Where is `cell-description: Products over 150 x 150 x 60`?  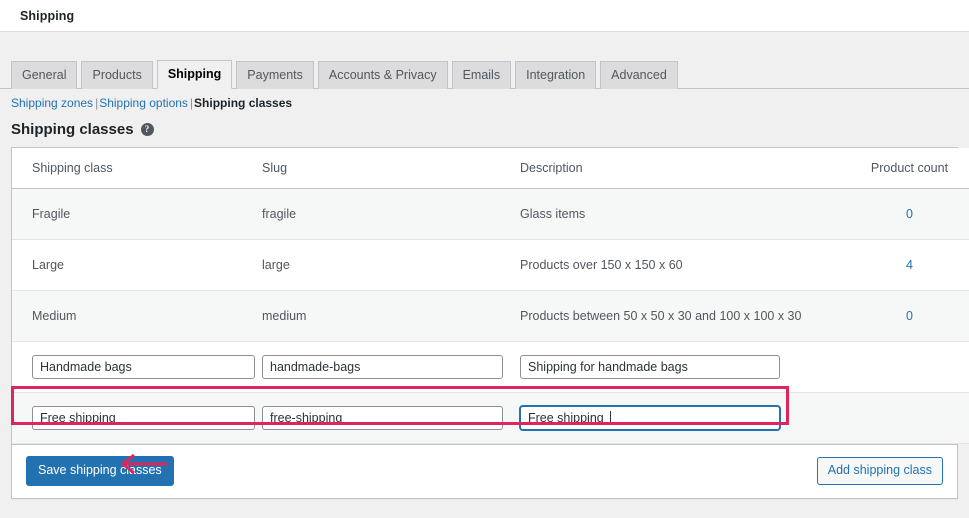
cell-description: Products over 150 x 150 x 60 is located at coordinates (680, 265).